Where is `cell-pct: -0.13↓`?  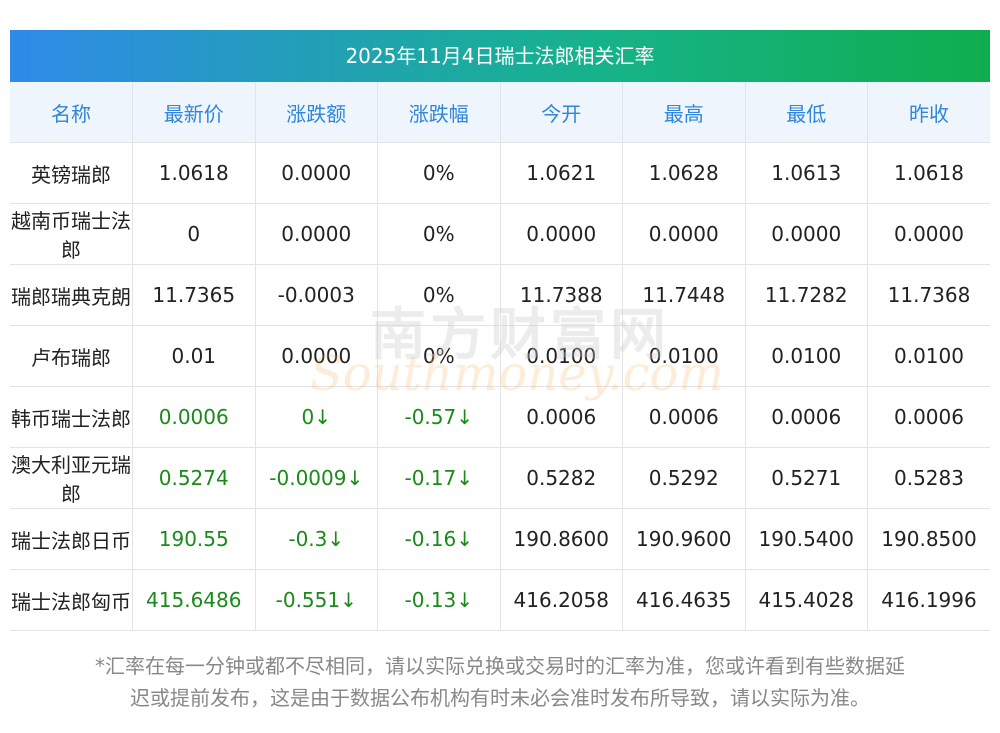 cell-pct: -0.13↓ is located at coordinates (439, 600).